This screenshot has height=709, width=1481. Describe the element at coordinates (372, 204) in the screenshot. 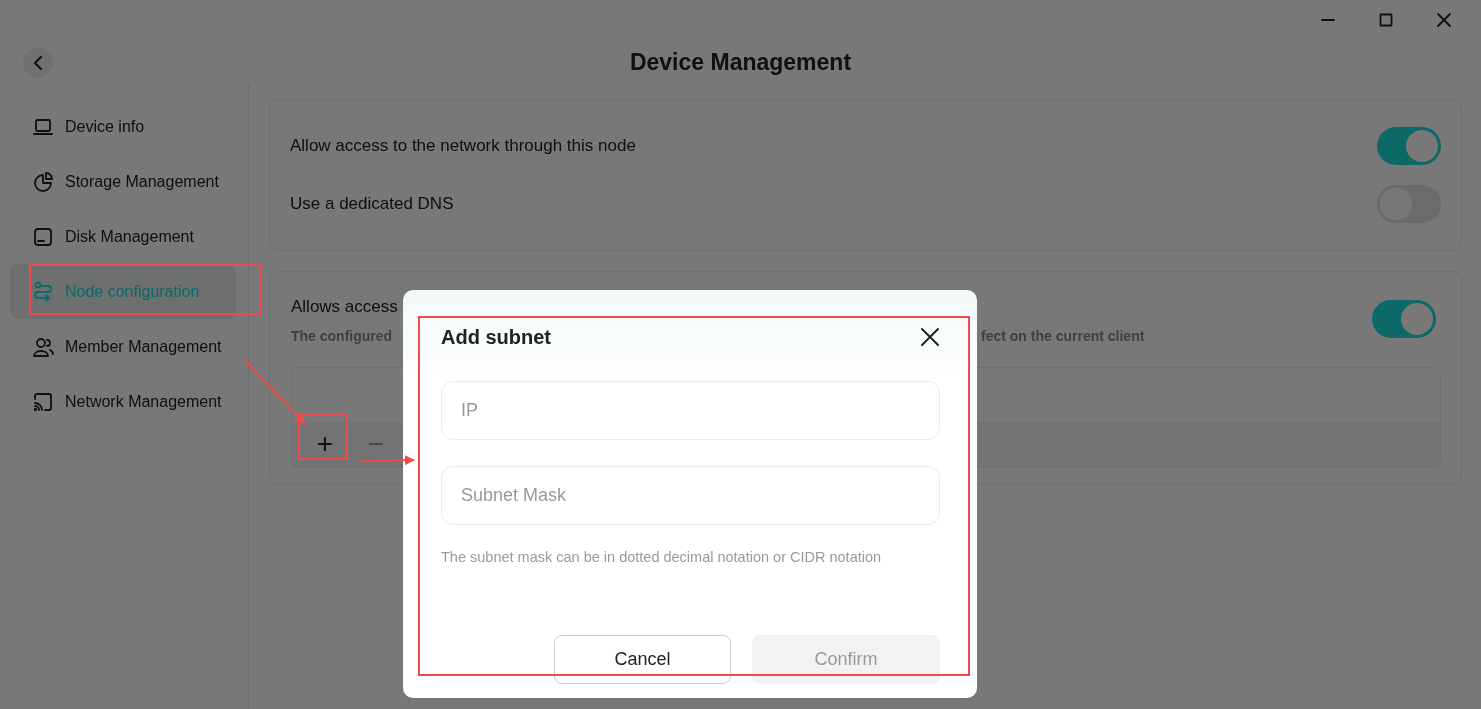

I see `setting-label: Use a dedicated DNS` at that location.